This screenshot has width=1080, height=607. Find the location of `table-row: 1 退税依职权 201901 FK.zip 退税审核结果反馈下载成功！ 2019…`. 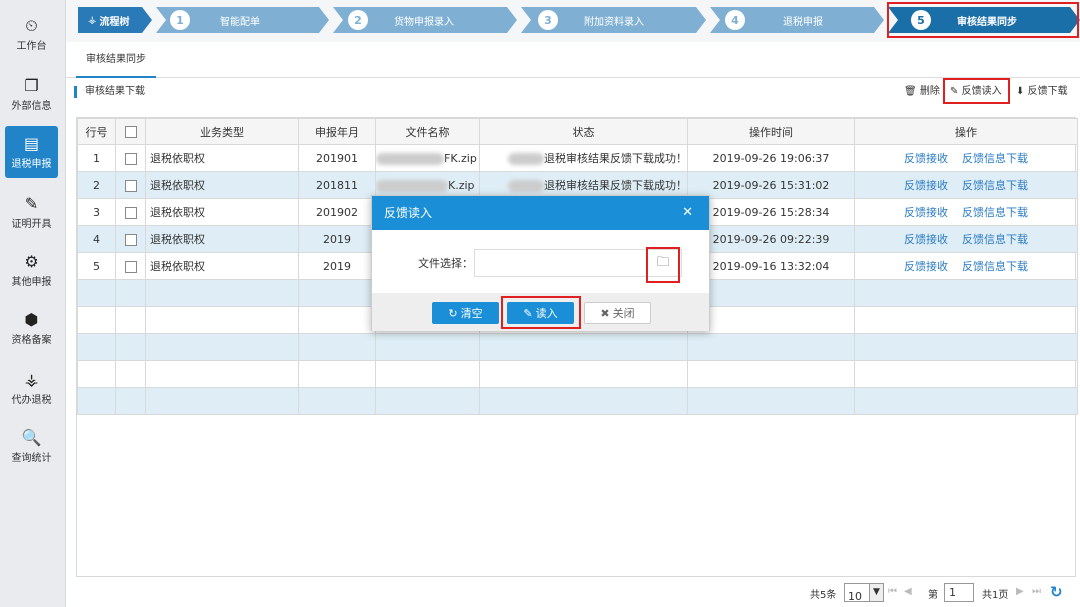

table-row: 1 退税依职权 201901 FK.zip 退税审核结果反馈下载成功！ 2019… is located at coordinates (577, 158).